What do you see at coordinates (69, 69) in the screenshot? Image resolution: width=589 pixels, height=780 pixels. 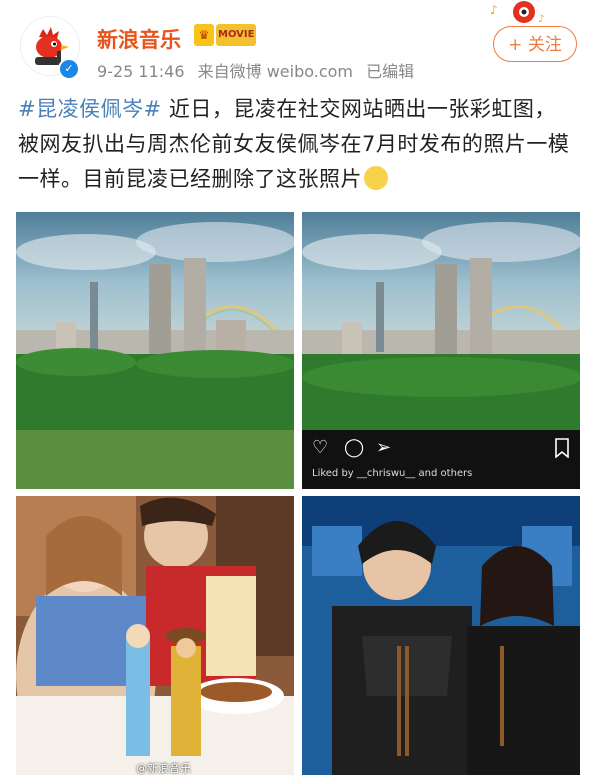 I see `verified-icon: ✓` at bounding box center [69, 69].